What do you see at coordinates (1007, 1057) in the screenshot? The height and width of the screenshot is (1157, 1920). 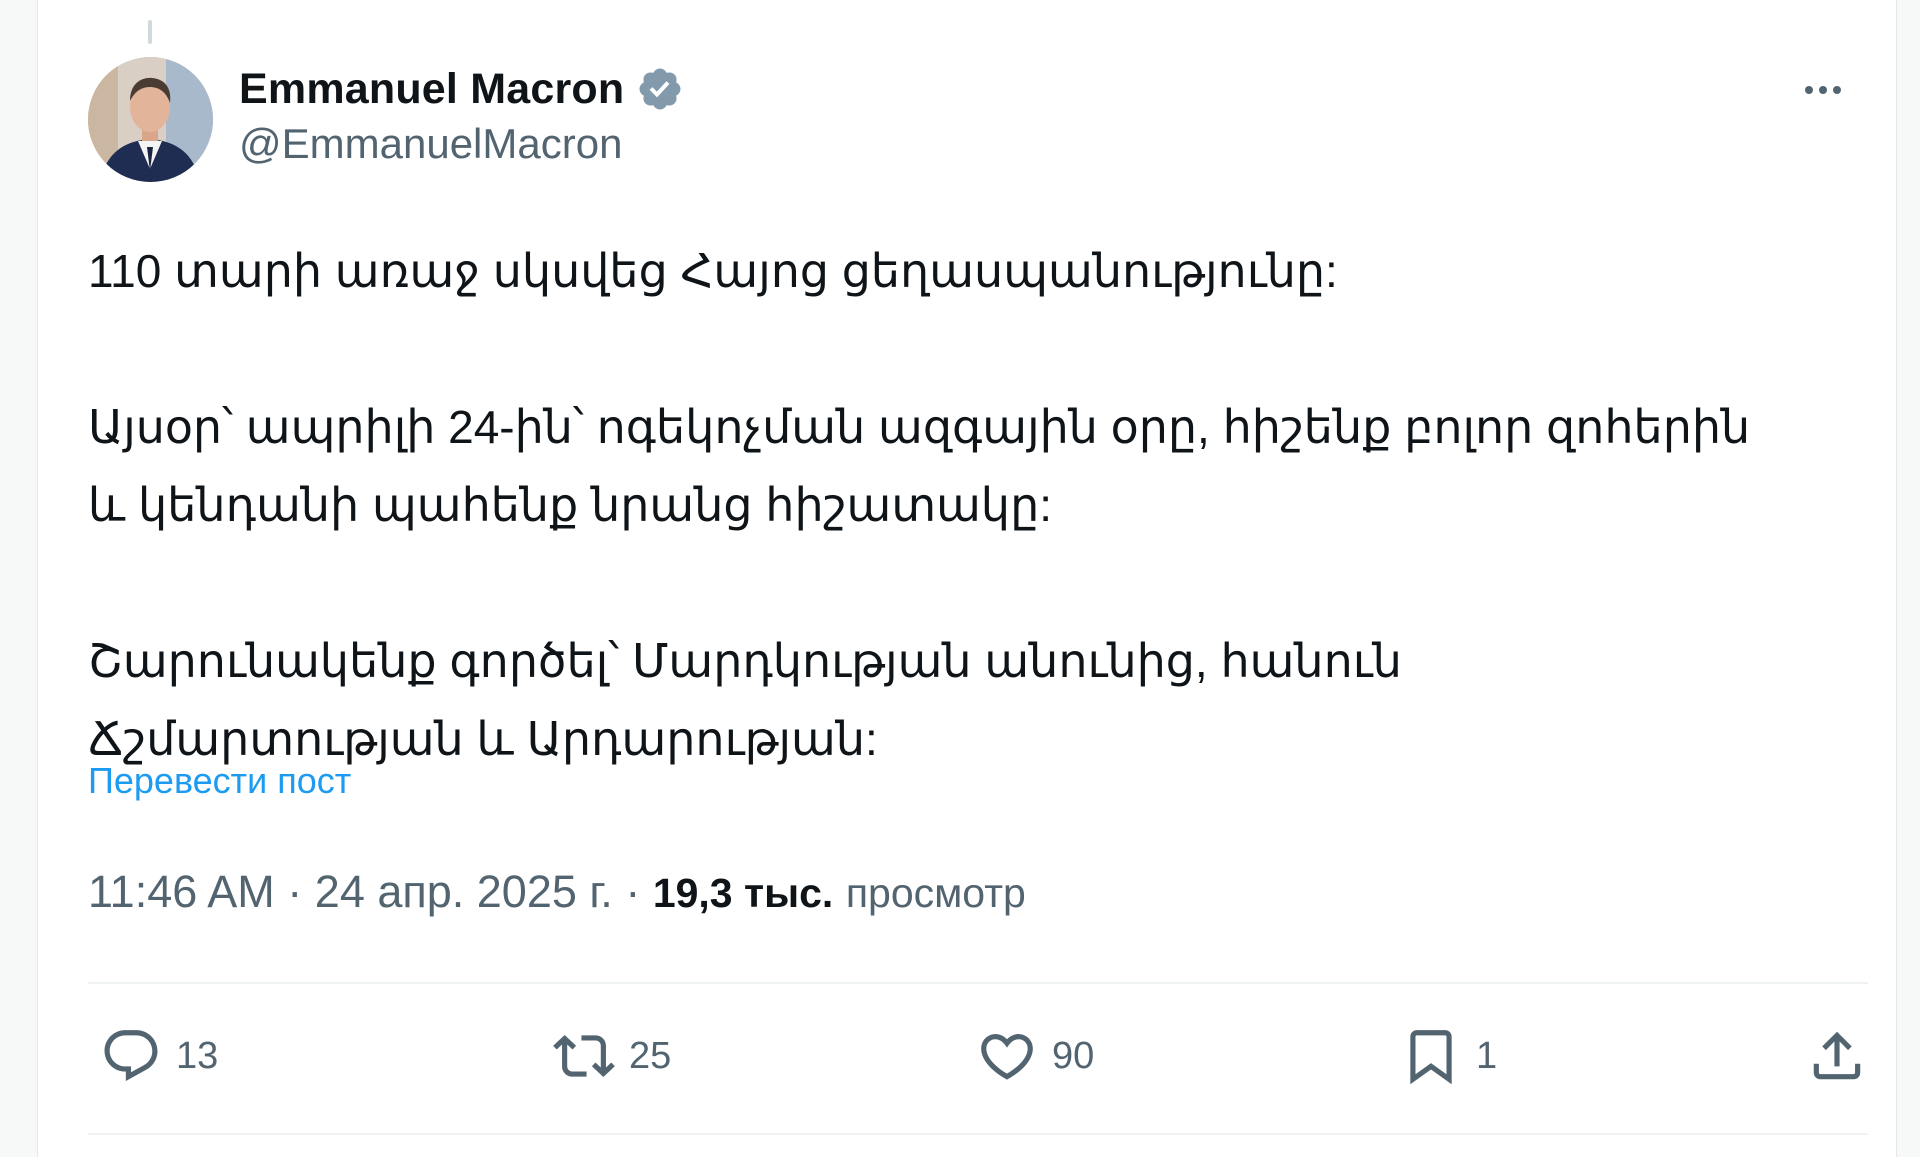 I see `heart-icon` at bounding box center [1007, 1057].